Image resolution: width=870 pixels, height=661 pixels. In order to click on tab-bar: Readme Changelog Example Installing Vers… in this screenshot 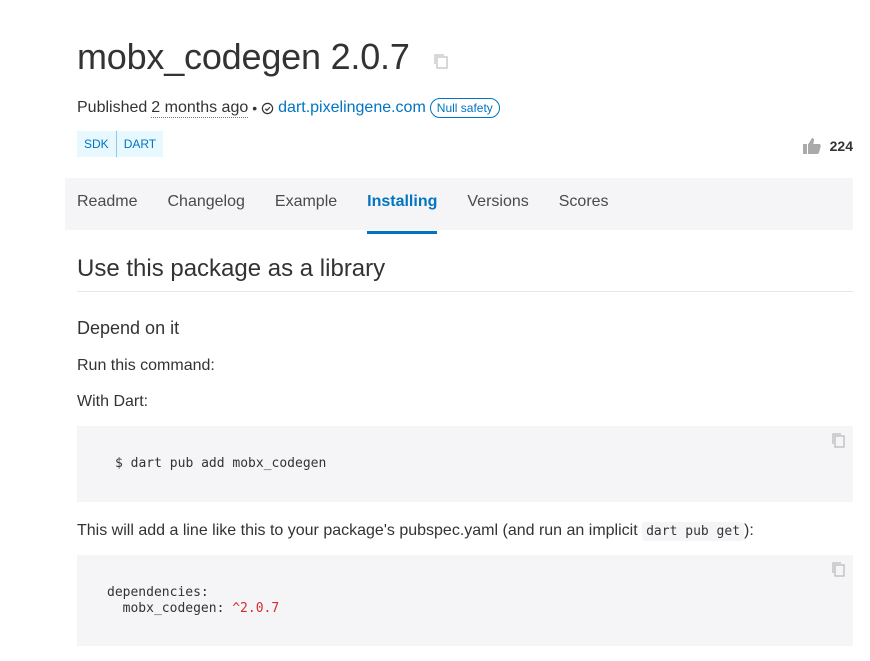, I will do `click(459, 206)`.